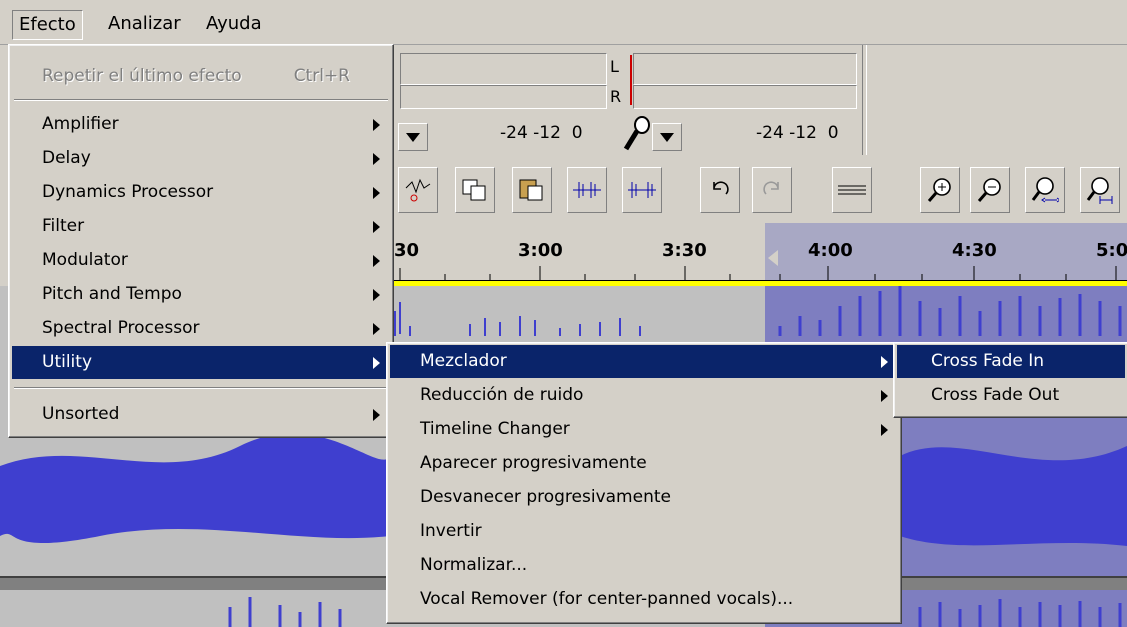 The height and width of the screenshot is (627, 1127). I want to click on redo-icon, so click(771, 188).